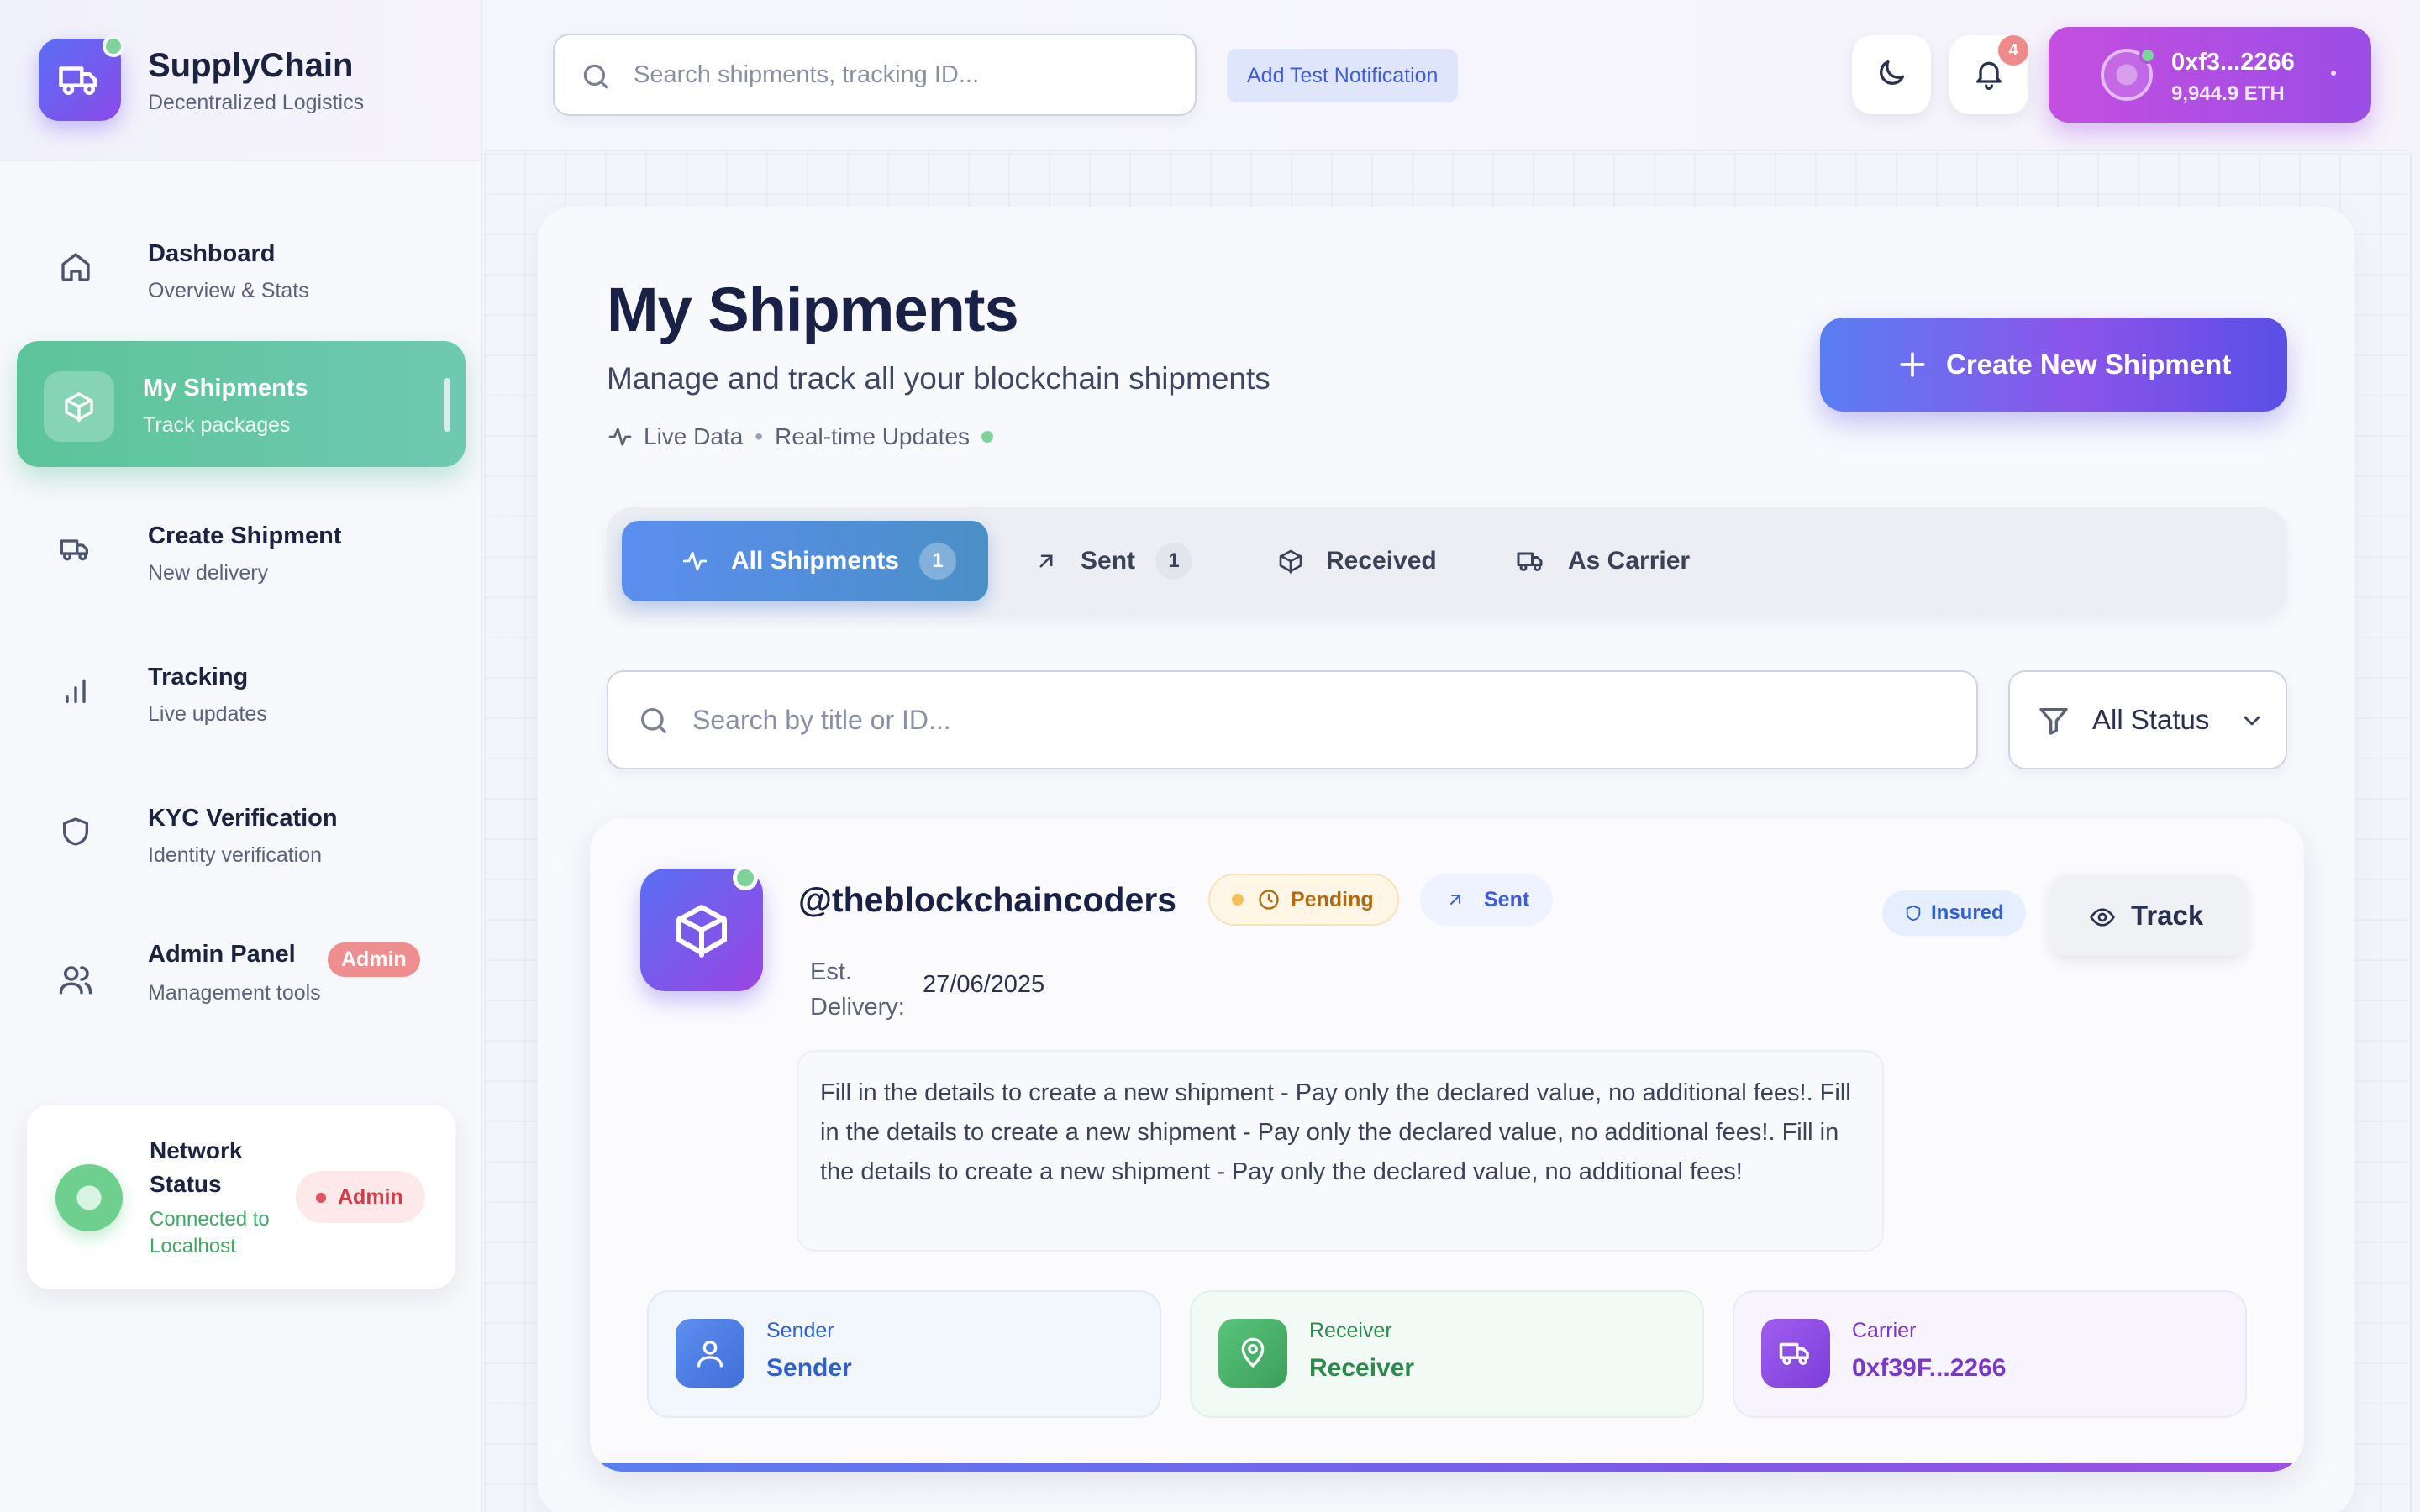 This screenshot has height=1512, width=2420. Describe the element at coordinates (225, 388) in the screenshot. I see `sidebar-item-title: My Shipments` at that location.